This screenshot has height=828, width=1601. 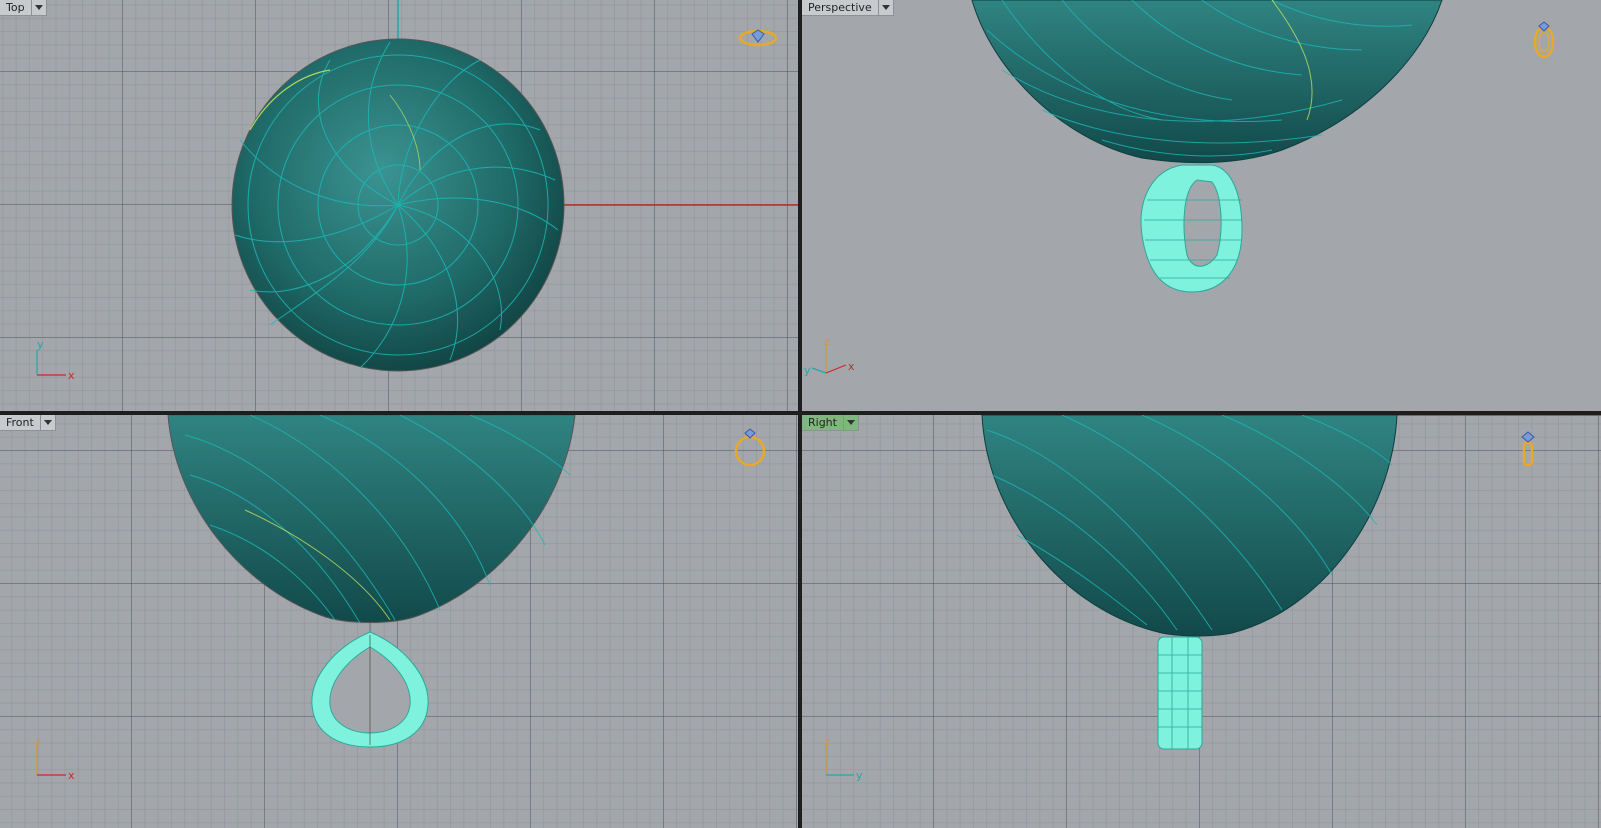 I want to click on pendant-model-top, so click(x=398, y=205).